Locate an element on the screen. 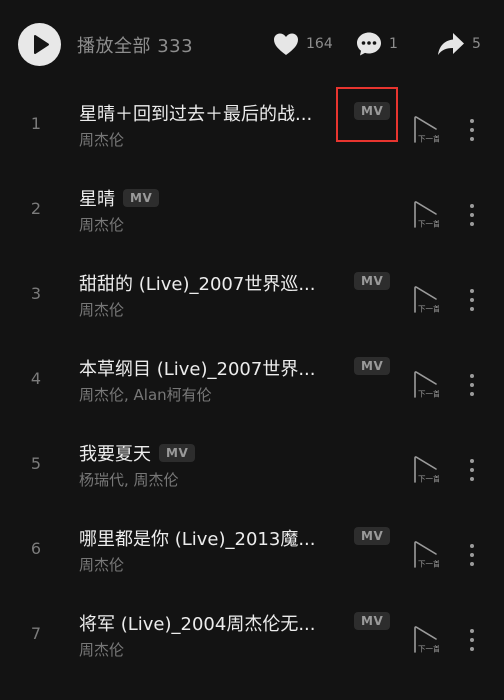  share-button: 5 is located at coordinates (458, 44).